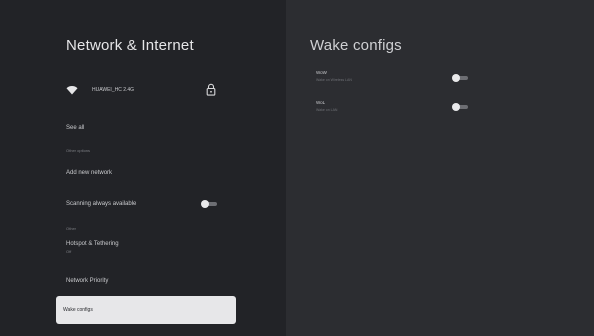  Describe the element at coordinates (92, 244) in the screenshot. I see `hotspot-label: Hotspot & Tethering` at that location.